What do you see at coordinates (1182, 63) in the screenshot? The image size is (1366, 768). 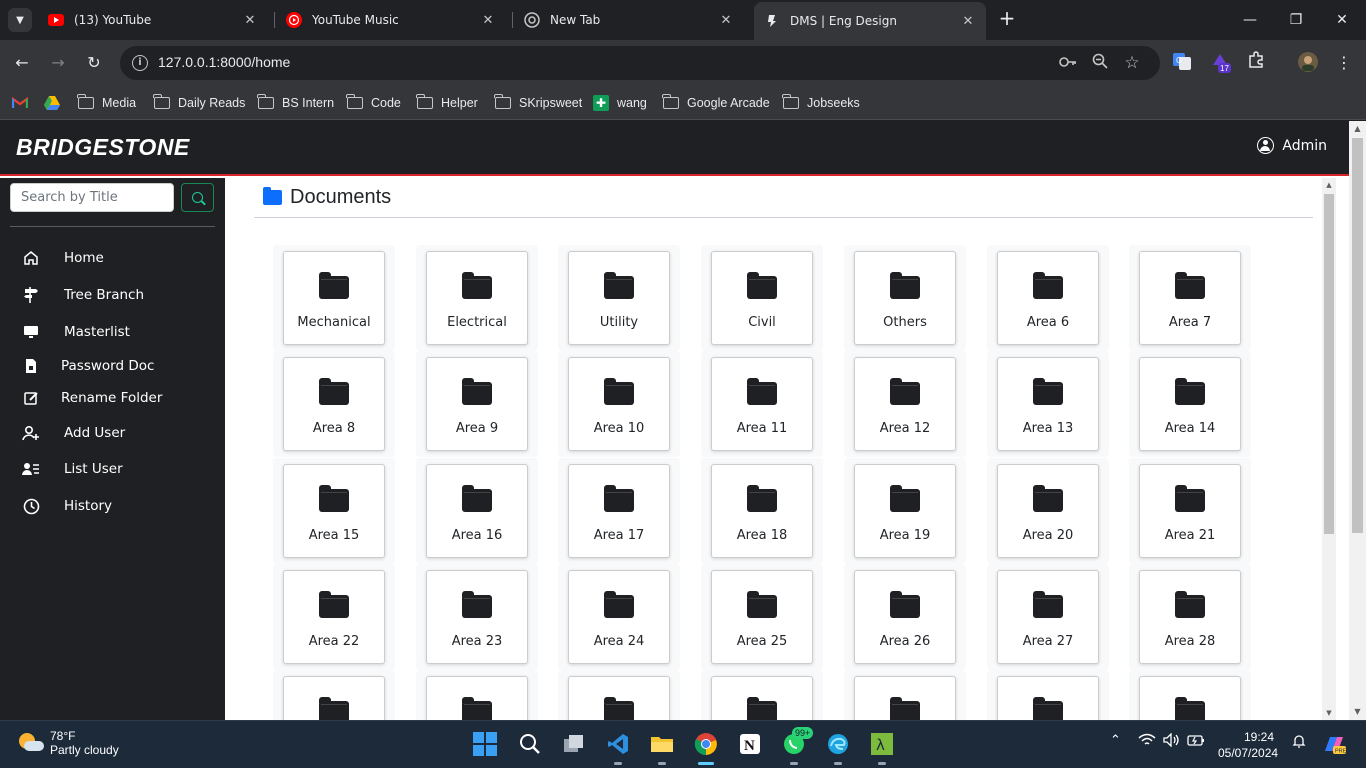 I see `google-translate-icon: G` at bounding box center [1182, 63].